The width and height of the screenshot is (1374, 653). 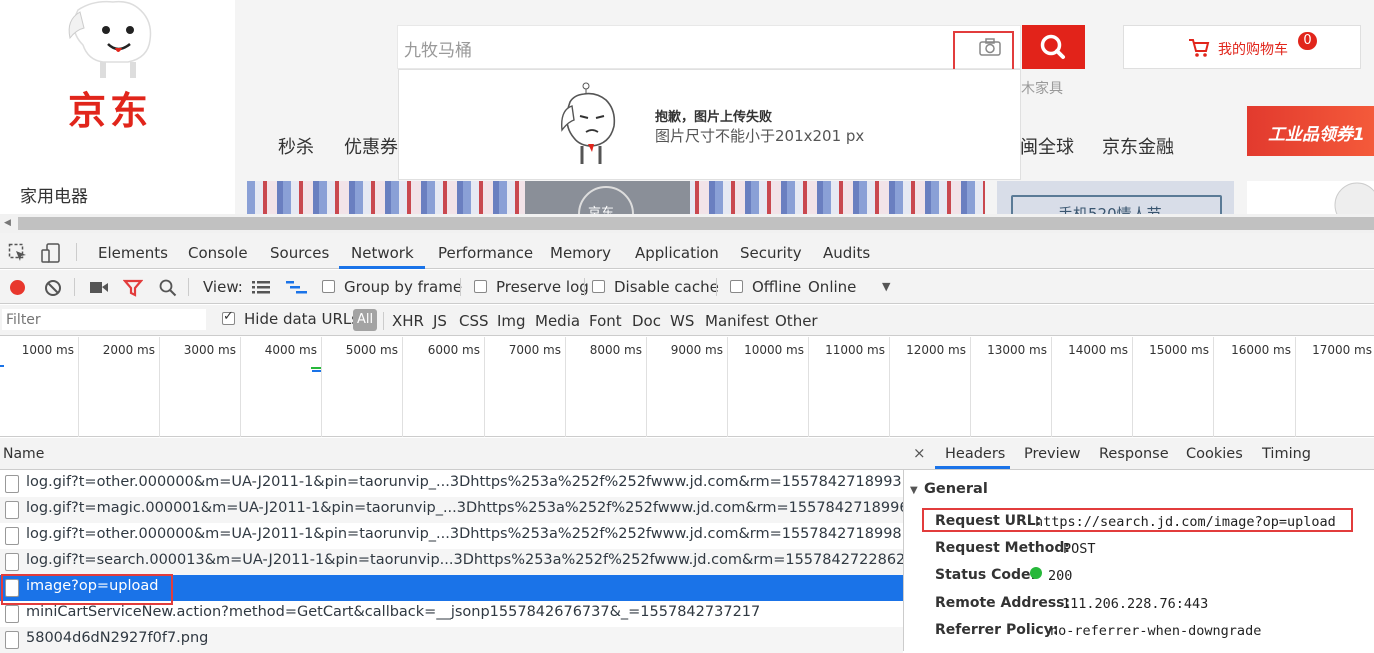 I want to click on nav-jd-finance: 京东金融, so click(x=1138, y=146).